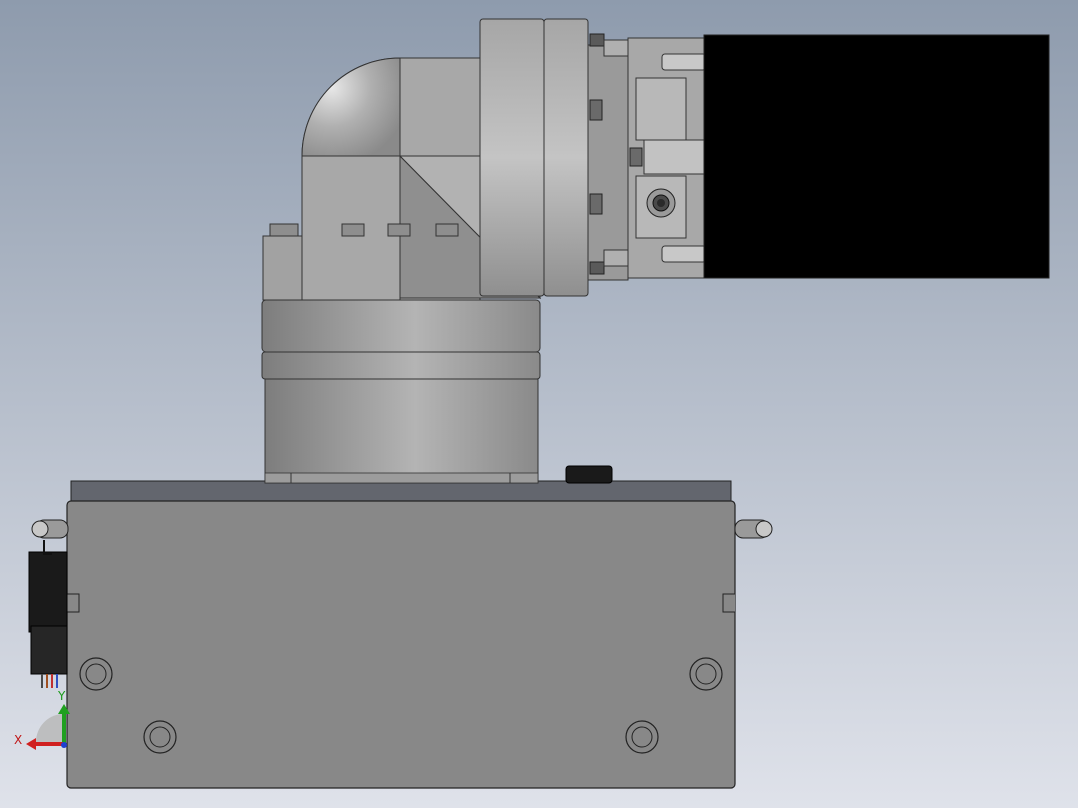 This screenshot has width=1078, height=808. What do you see at coordinates (554, 157) in the screenshot?
I see `wrist-flange` at bounding box center [554, 157].